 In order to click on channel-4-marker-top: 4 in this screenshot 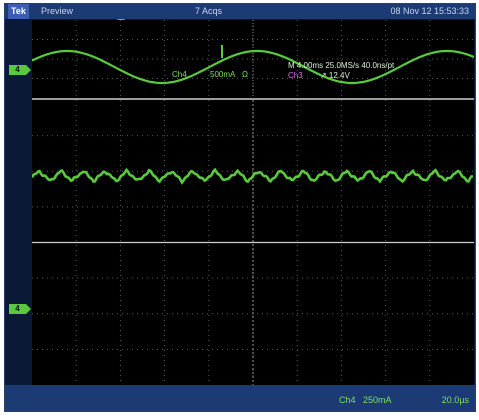, I will do `click(20, 70)`.